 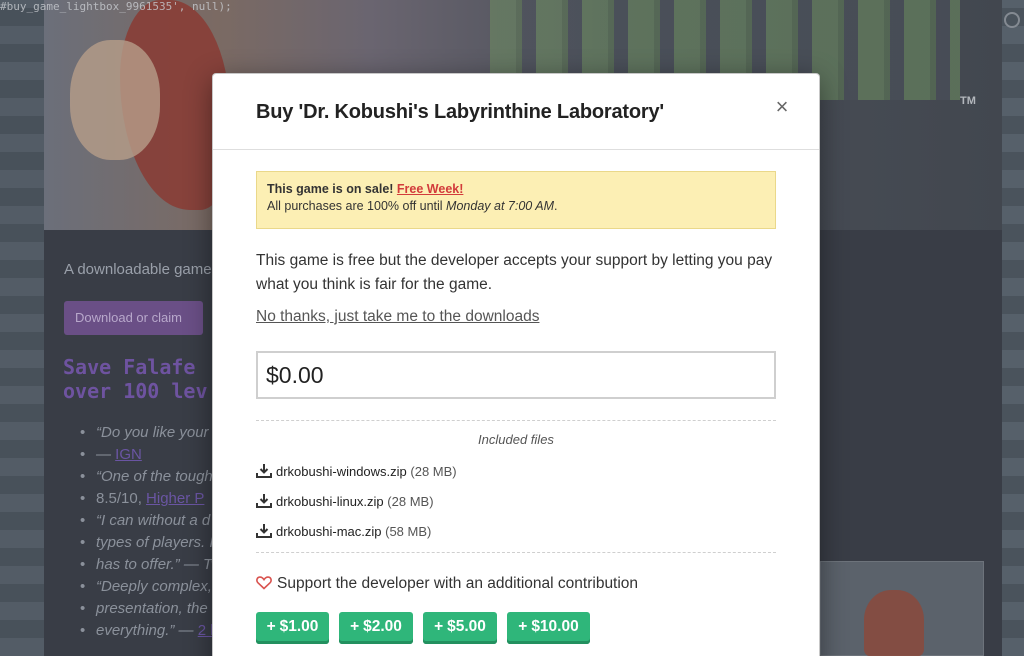 What do you see at coordinates (376, 628) in the screenshot?
I see `tip-2-button: + $2.00` at bounding box center [376, 628].